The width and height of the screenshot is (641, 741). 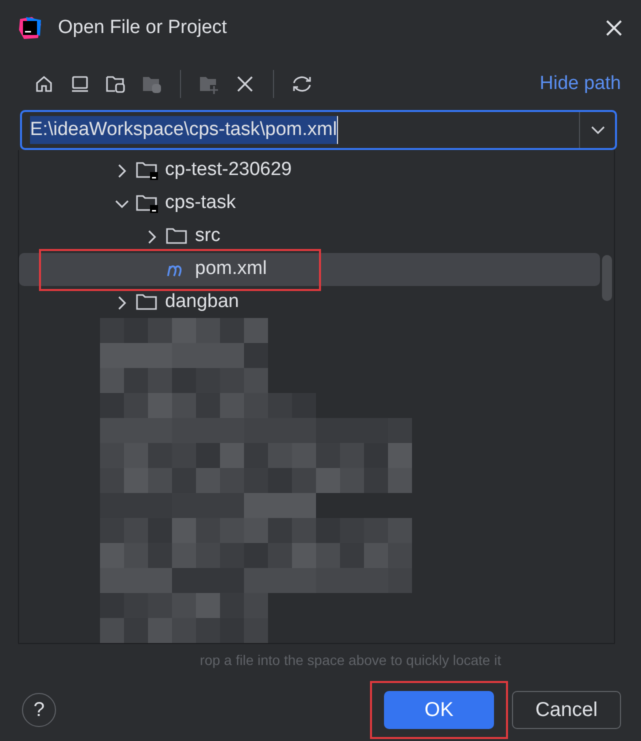 What do you see at coordinates (439, 710) in the screenshot?
I see `ok-button: OK` at bounding box center [439, 710].